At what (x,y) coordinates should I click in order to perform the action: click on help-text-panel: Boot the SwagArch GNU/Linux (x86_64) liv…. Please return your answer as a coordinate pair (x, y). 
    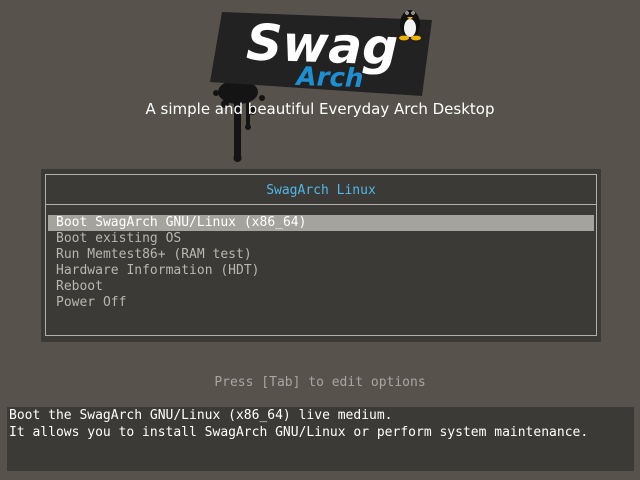
    Looking at the image, I should click on (320, 439).